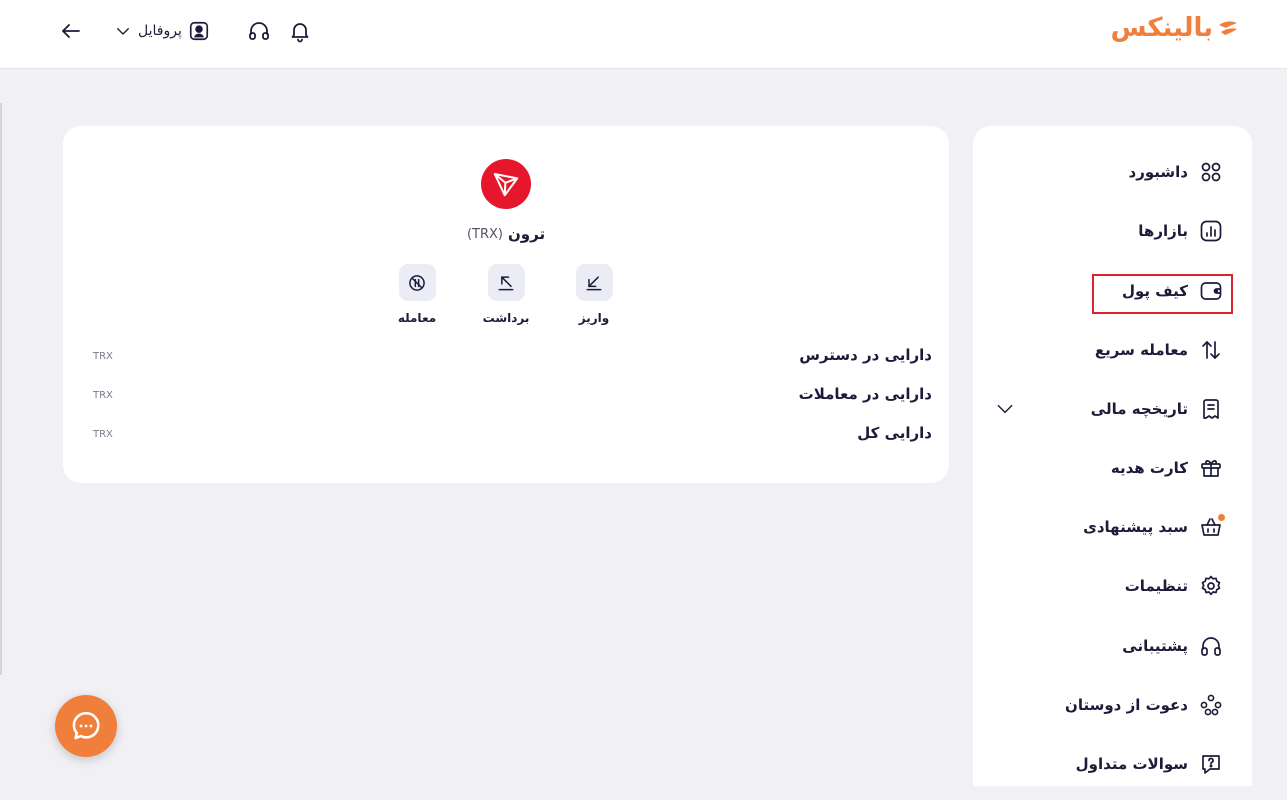 This screenshot has width=1287, height=800. What do you see at coordinates (506, 282) in the screenshot?
I see `withdraw-arrow-icon` at bounding box center [506, 282].